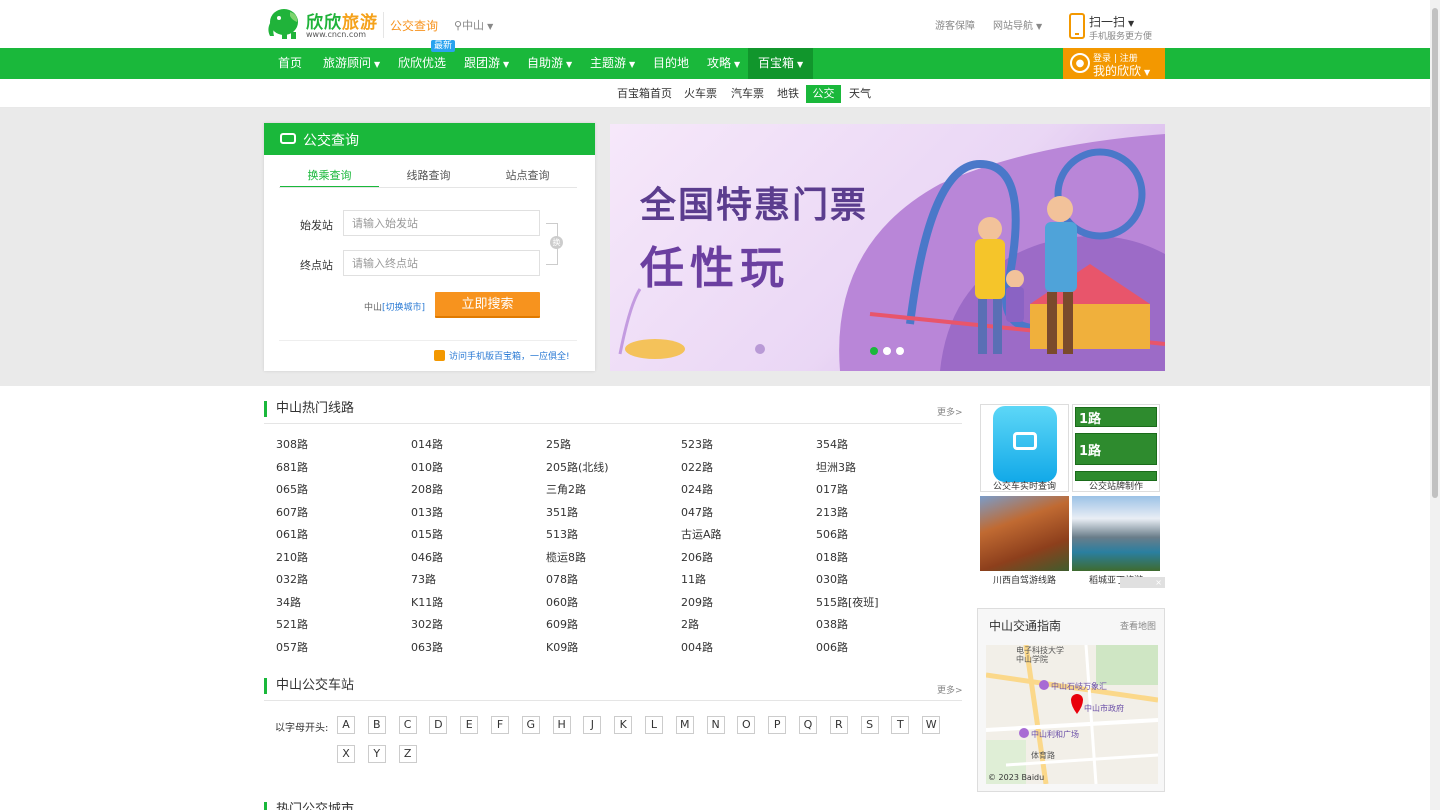  What do you see at coordinates (1024, 448) in the screenshot?
I see `realtime-bus-app-promo: 公交车实时查询` at bounding box center [1024, 448].